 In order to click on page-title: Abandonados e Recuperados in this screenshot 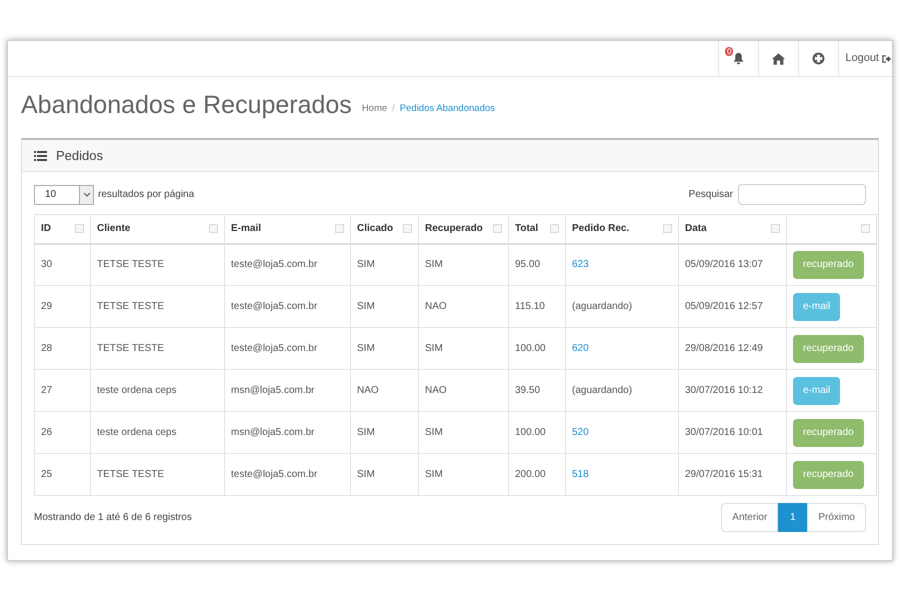, I will do `click(186, 105)`.